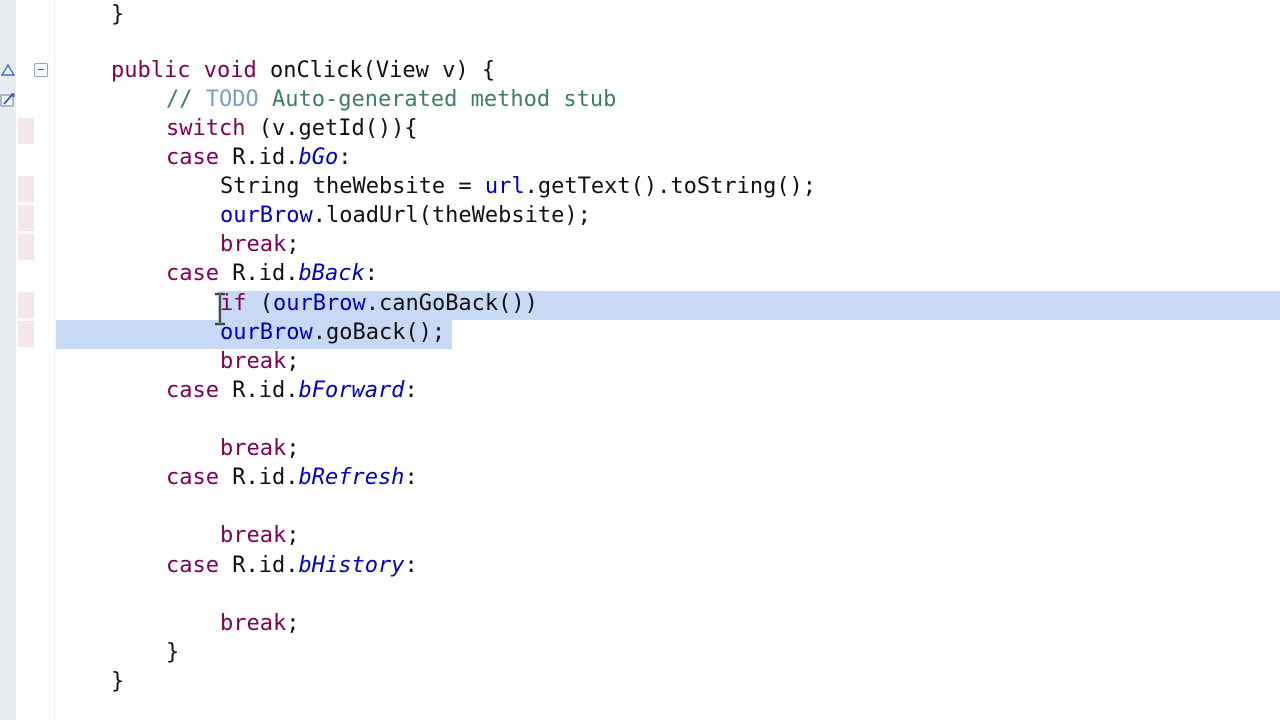  Describe the element at coordinates (184, 70) in the screenshot. I see `code-token: public void` at that location.